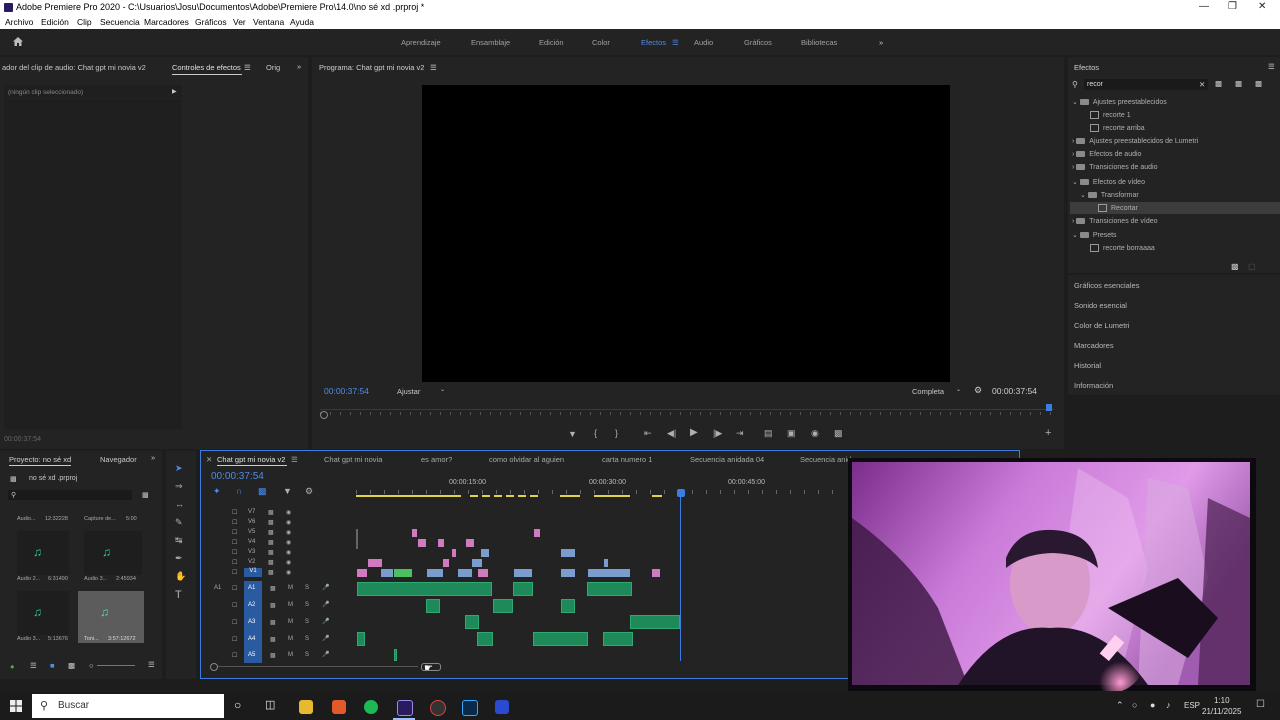 The height and width of the screenshot is (720, 1280). What do you see at coordinates (819, 42) in the screenshot?
I see `ws-bibliotecas: Bibliotecas` at bounding box center [819, 42].